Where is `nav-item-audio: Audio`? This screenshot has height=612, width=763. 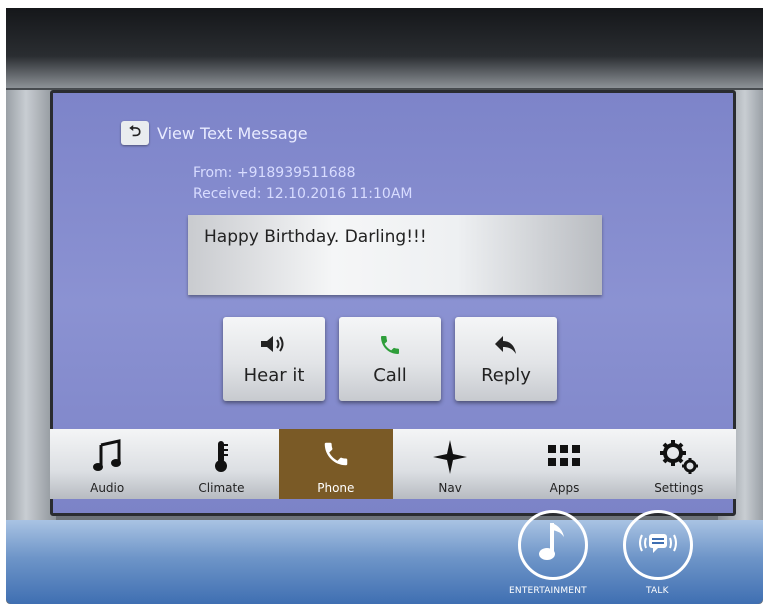 nav-item-audio: Audio is located at coordinates (107, 464).